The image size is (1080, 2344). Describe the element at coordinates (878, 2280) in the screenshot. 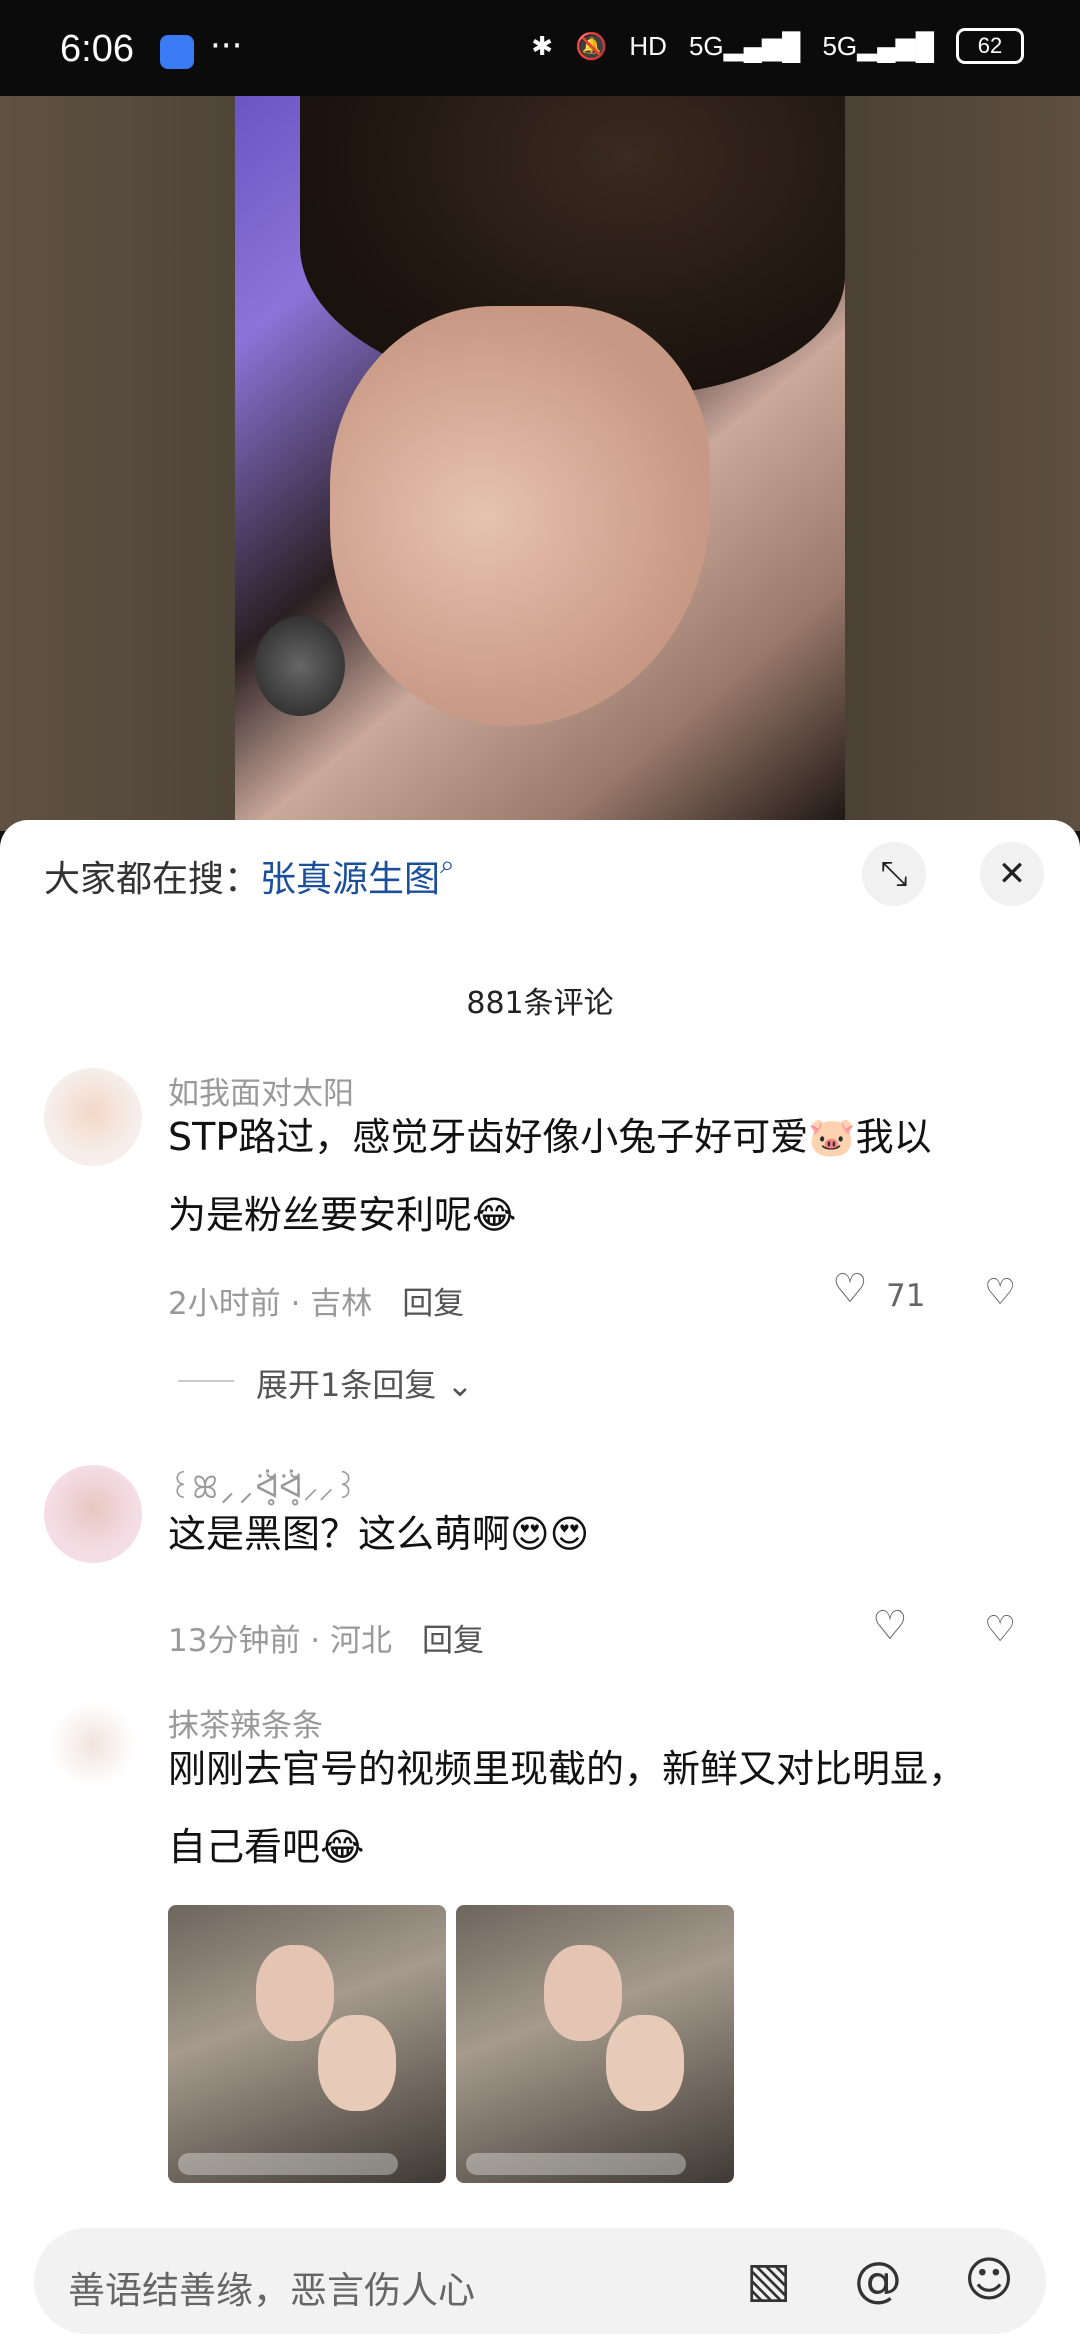

I see `mention-icon: @` at that location.